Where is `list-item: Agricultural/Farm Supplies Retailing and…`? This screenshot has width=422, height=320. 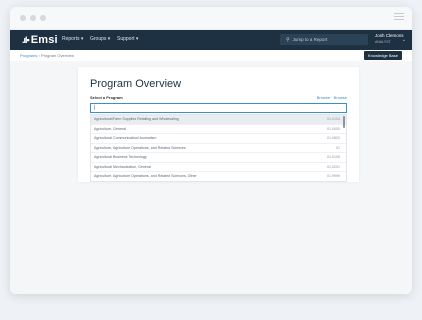 list-item: Agricultural/Farm Supplies Retailing and… is located at coordinates (218, 120).